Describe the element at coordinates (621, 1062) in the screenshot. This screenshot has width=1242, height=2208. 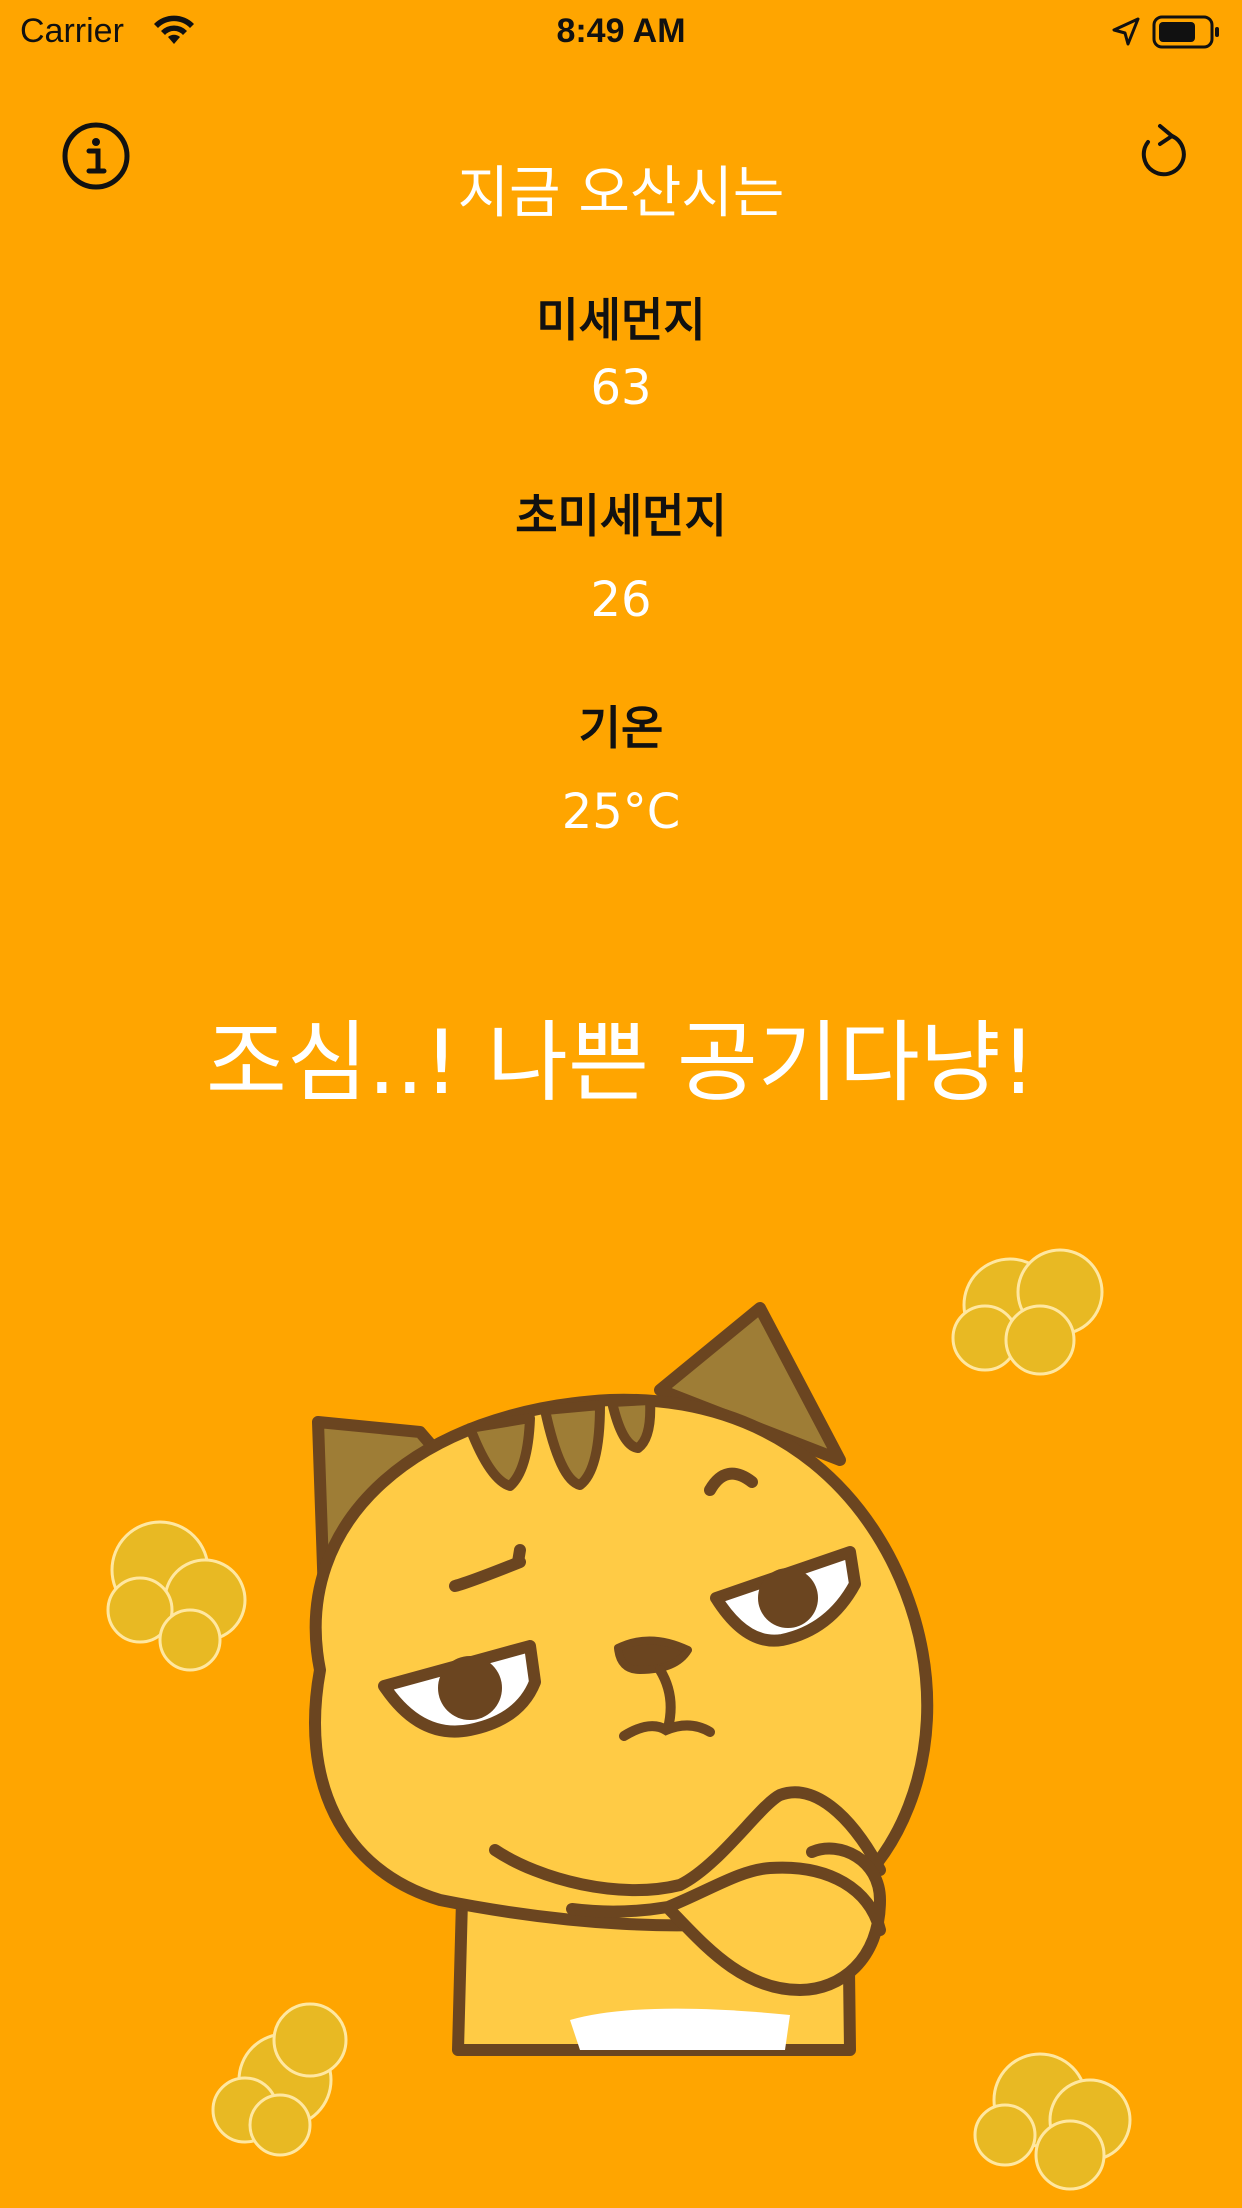
I see `air-quality-message: 조심..! 나쁜 공기다냥!` at that location.